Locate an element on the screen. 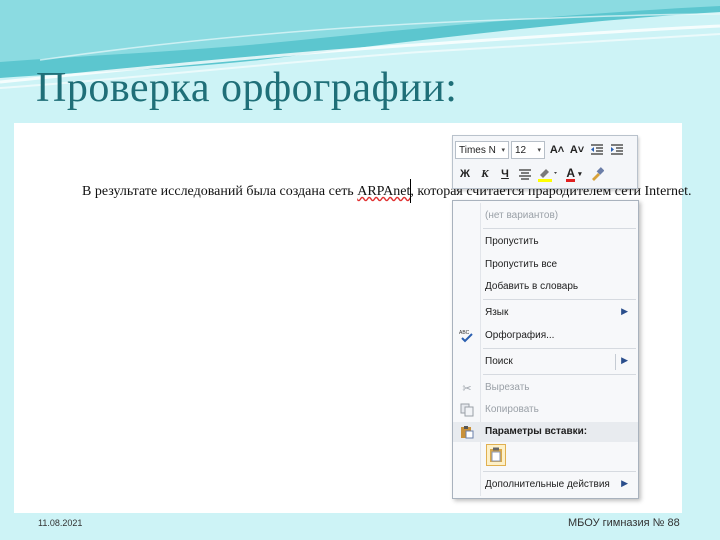 This screenshot has width=720, height=540. mini-toolbar: Times N ▾ 12 ▾ A˄ A˅ Ж К Ч A ▾ is located at coordinates (545, 162).